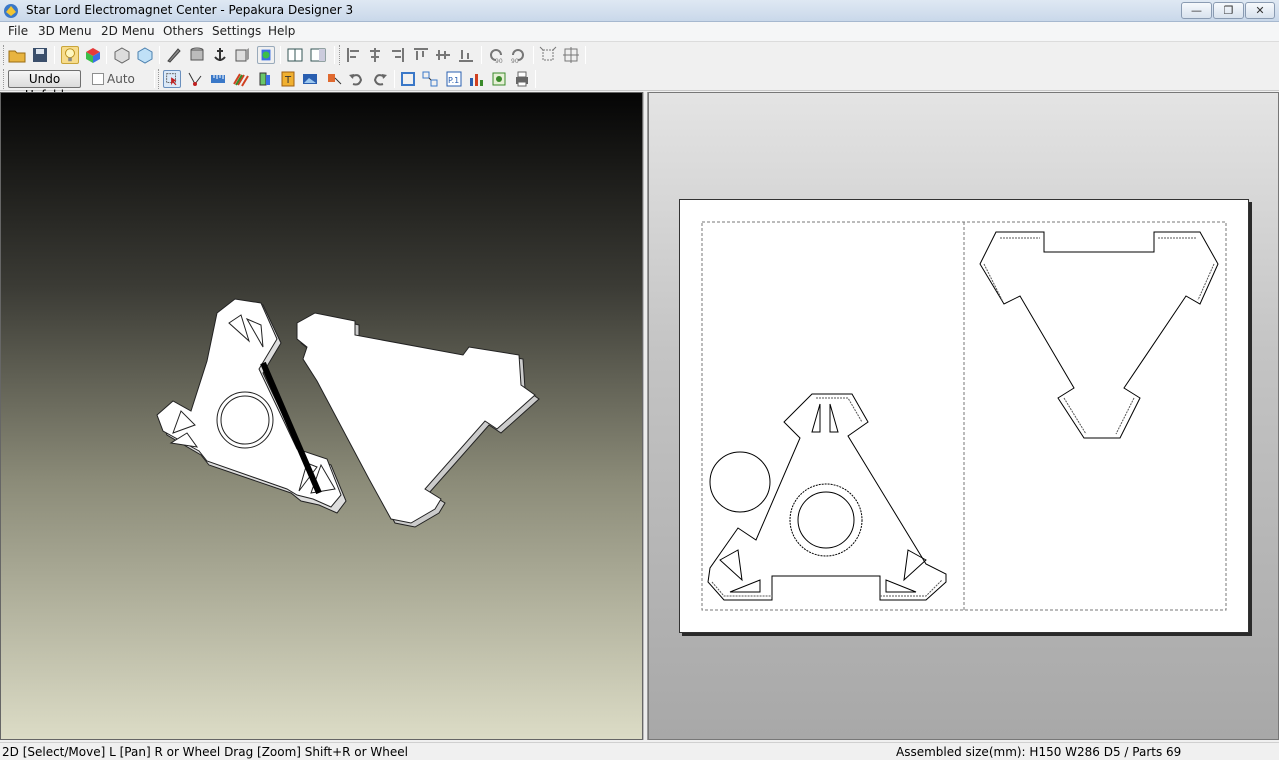  I want to click on single-pane-icon, so click(295, 55).